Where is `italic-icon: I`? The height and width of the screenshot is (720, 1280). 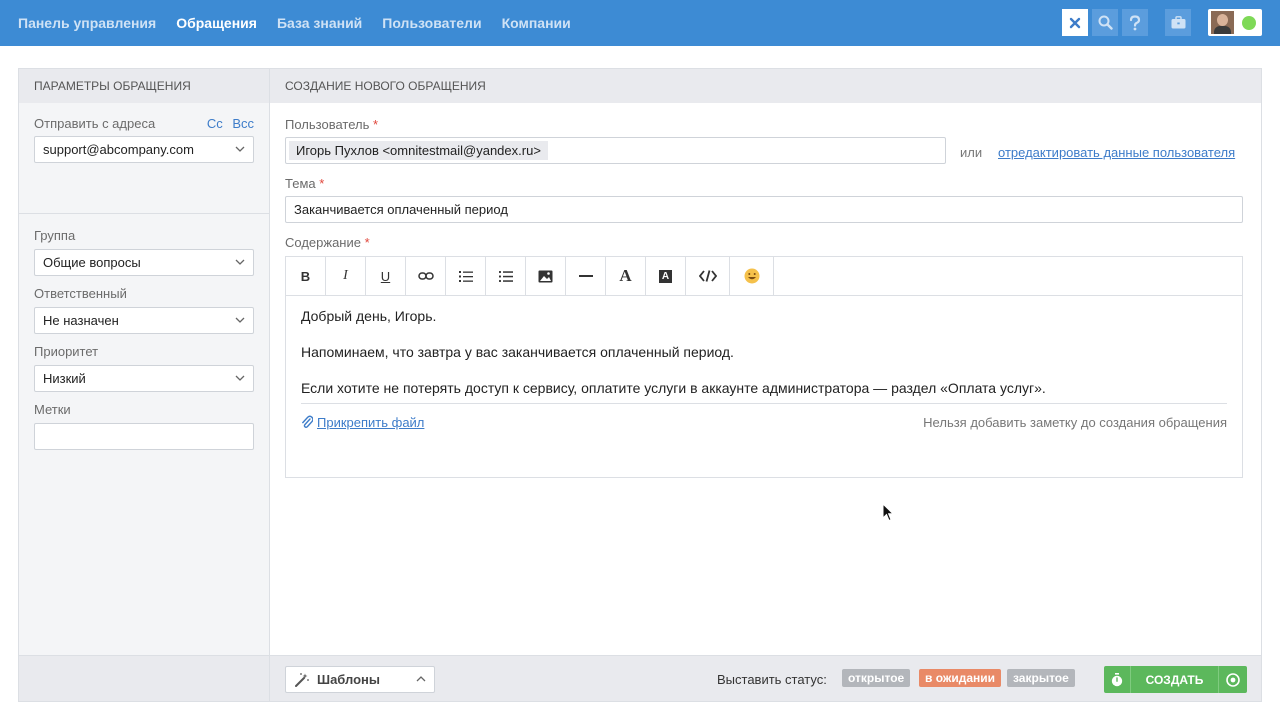 italic-icon: I is located at coordinates (345, 275).